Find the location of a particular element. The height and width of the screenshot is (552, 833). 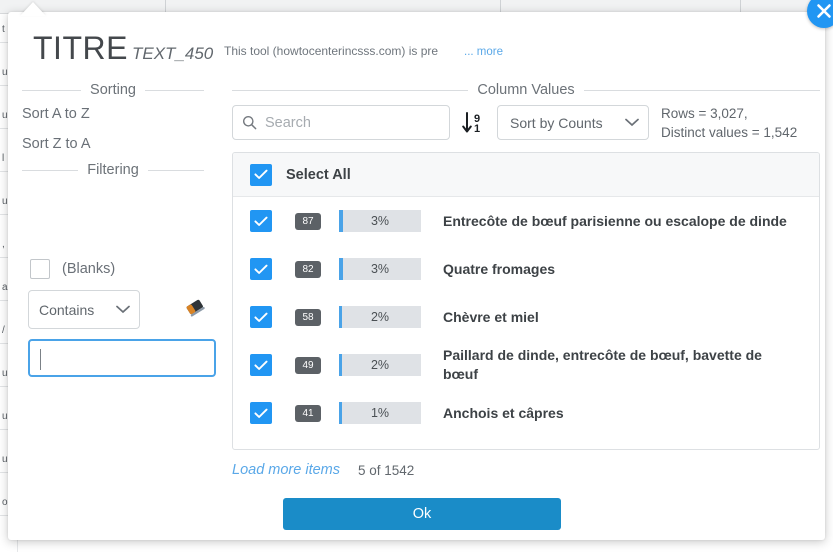

column-values-legend: Column Values is located at coordinates (526, 90).